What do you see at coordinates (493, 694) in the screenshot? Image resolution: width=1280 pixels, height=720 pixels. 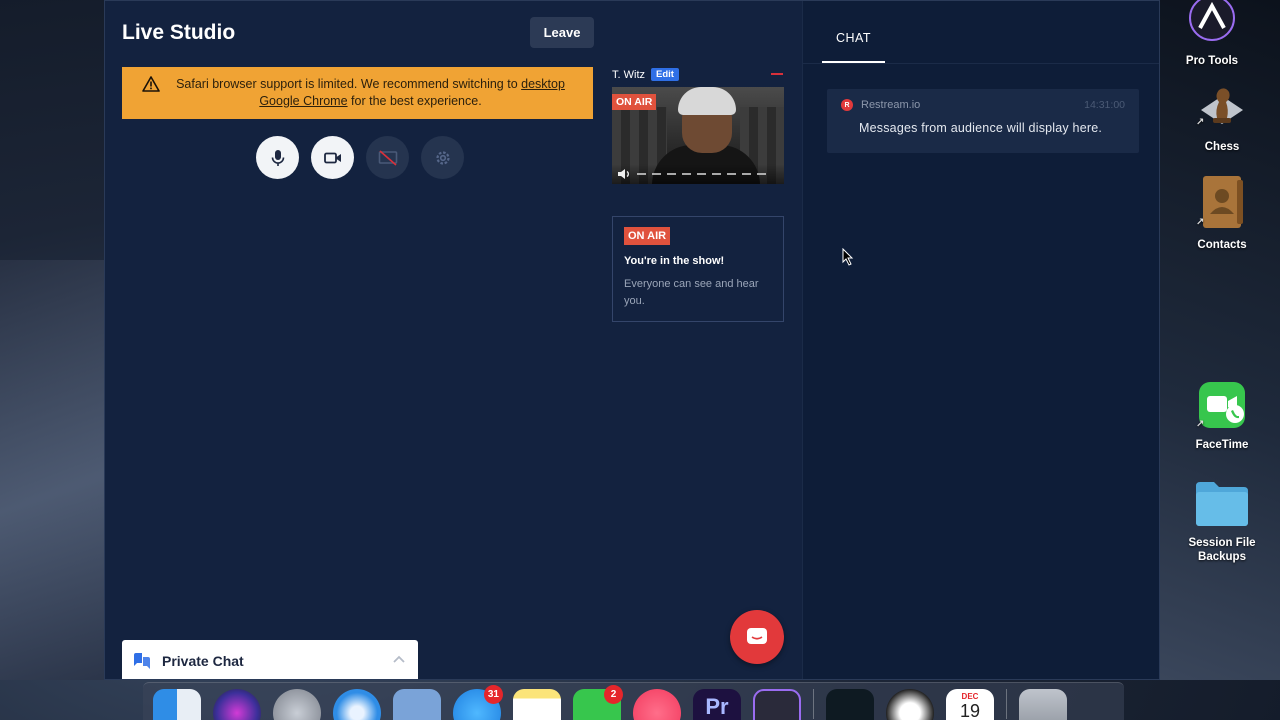 I see `mail-badge: 31` at bounding box center [493, 694].